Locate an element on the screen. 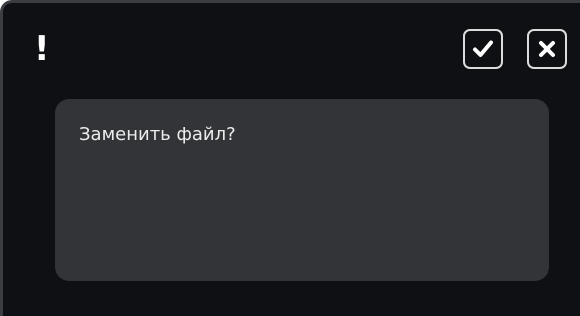 The image size is (580, 316). dialog-message: Заменить файл? is located at coordinates (157, 134).